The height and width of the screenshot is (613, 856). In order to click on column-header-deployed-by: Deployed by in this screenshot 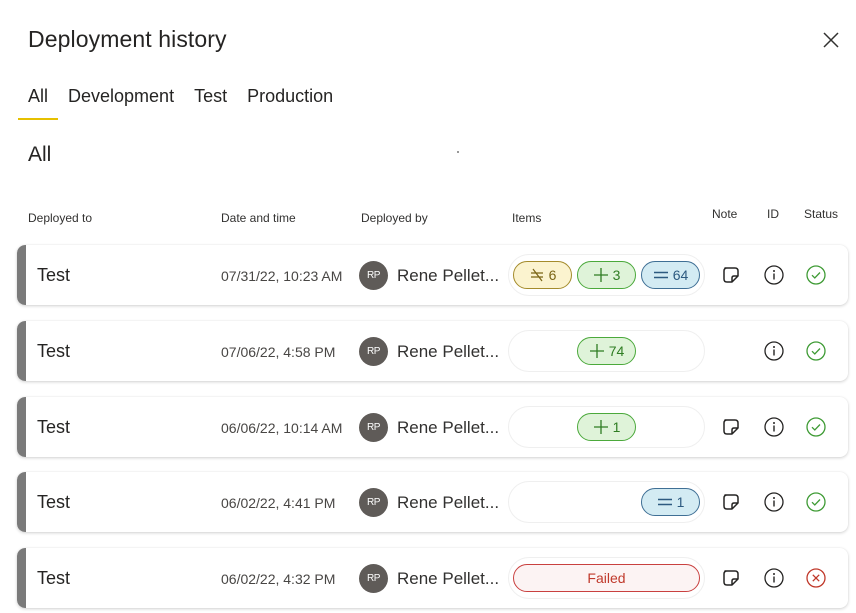, I will do `click(394, 218)`.